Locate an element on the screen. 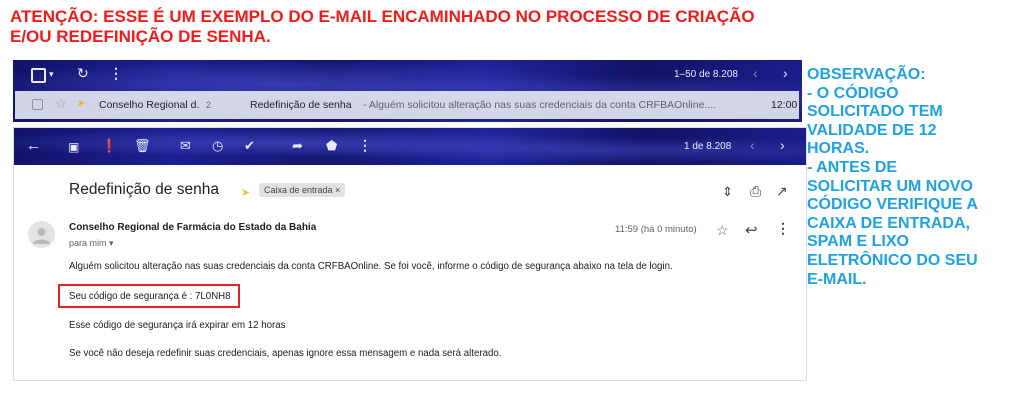 The height and width of the screenshot is (414, 1024). snooze-icon: ◷ is located at coordinates (217, 146).